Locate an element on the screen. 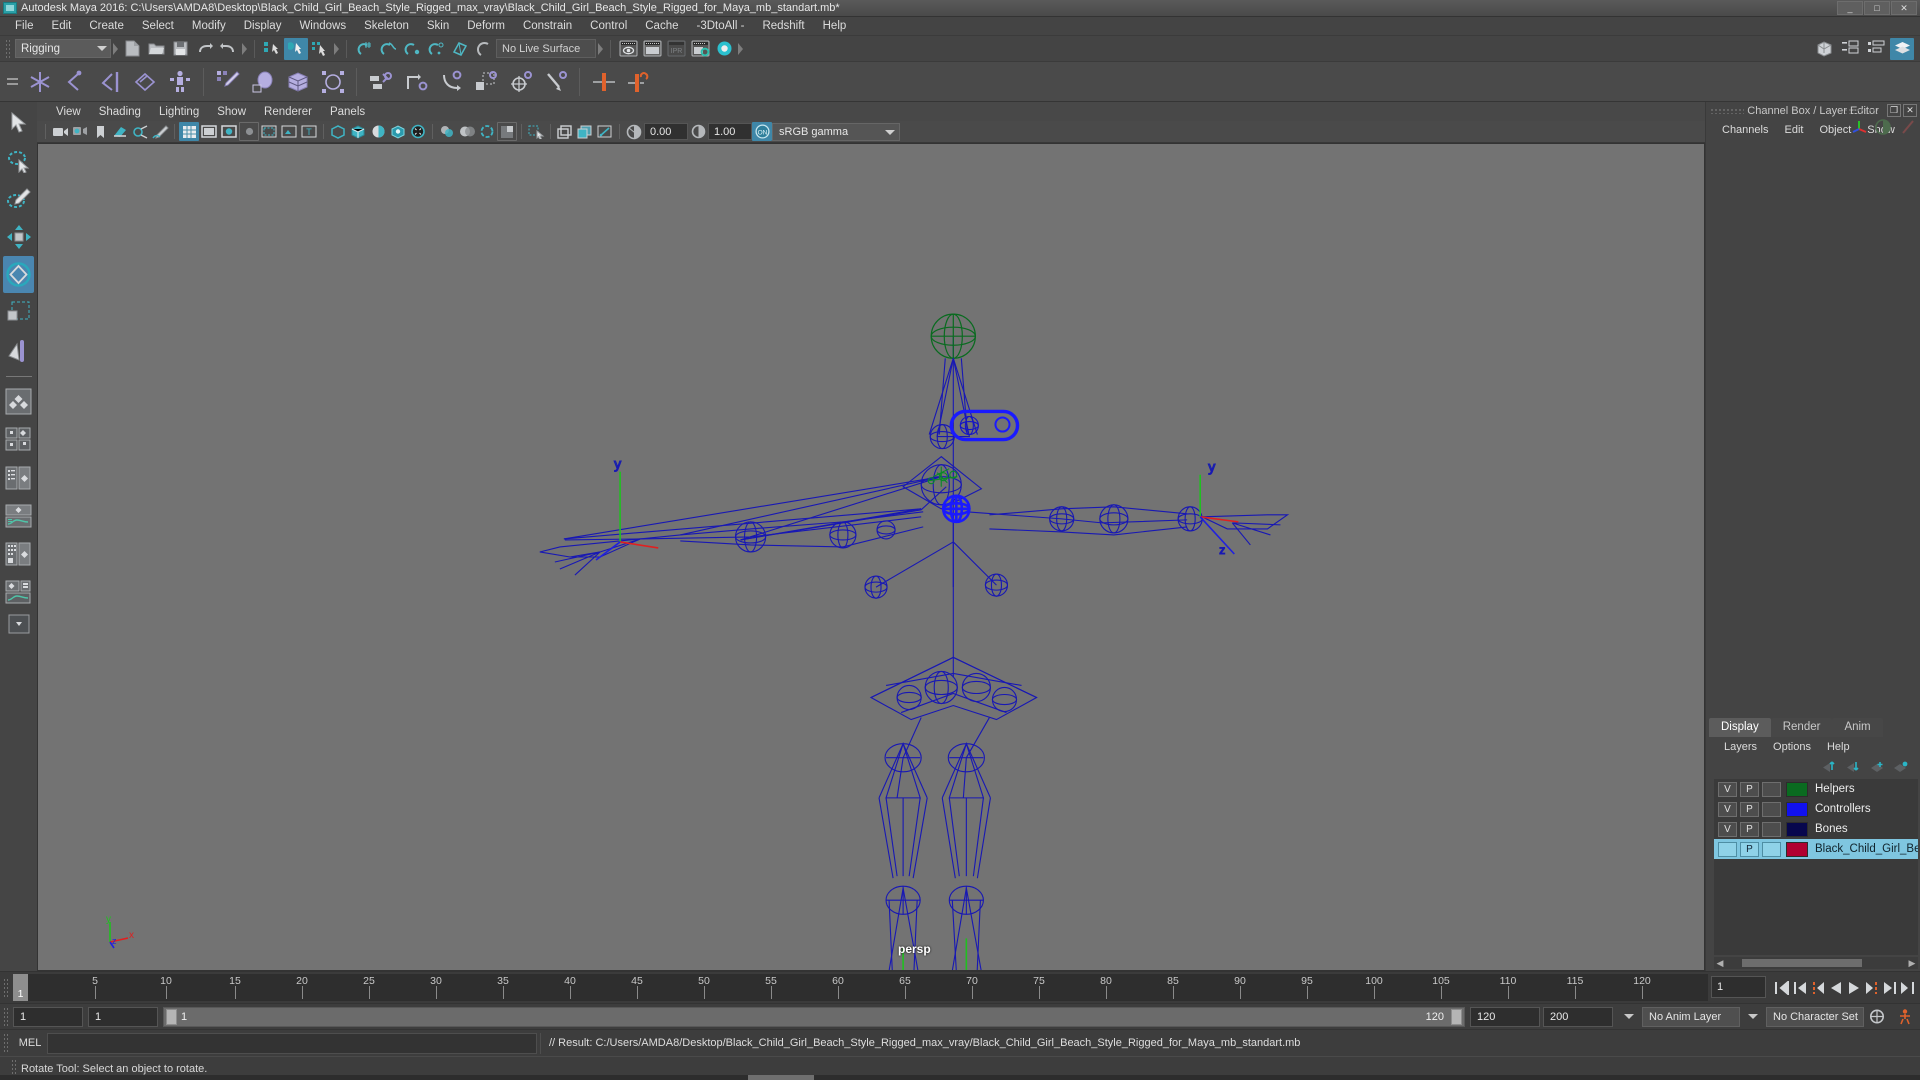 The height and width of the screenshot is (1080, 1920). tab-display: Display is located at coordinates (1740, 727).